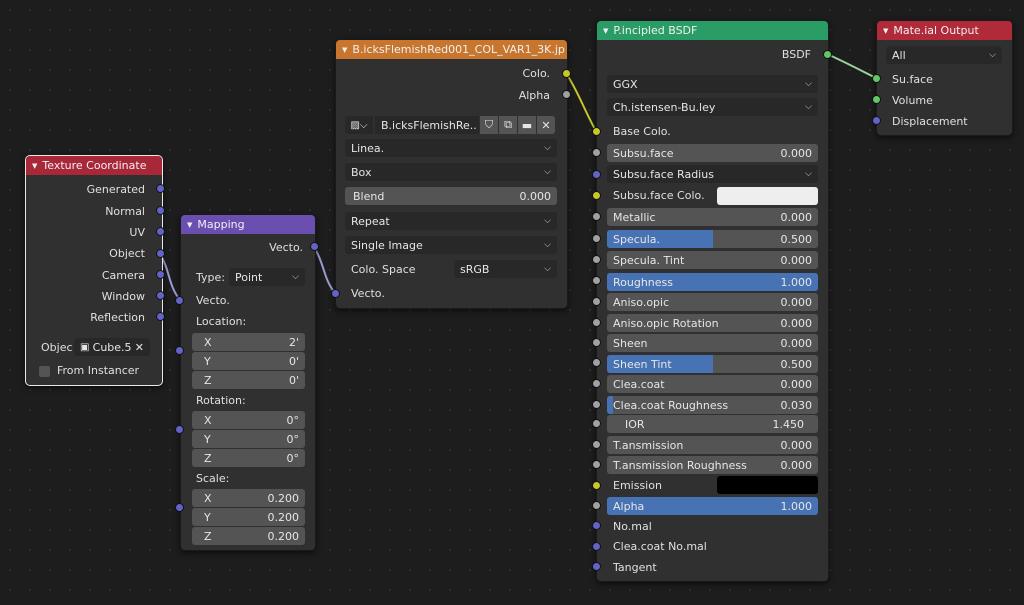  Describe the element at coordinates (267, 277) in the screenshot. I see `type-dropdown: Point ⌵` at that location.